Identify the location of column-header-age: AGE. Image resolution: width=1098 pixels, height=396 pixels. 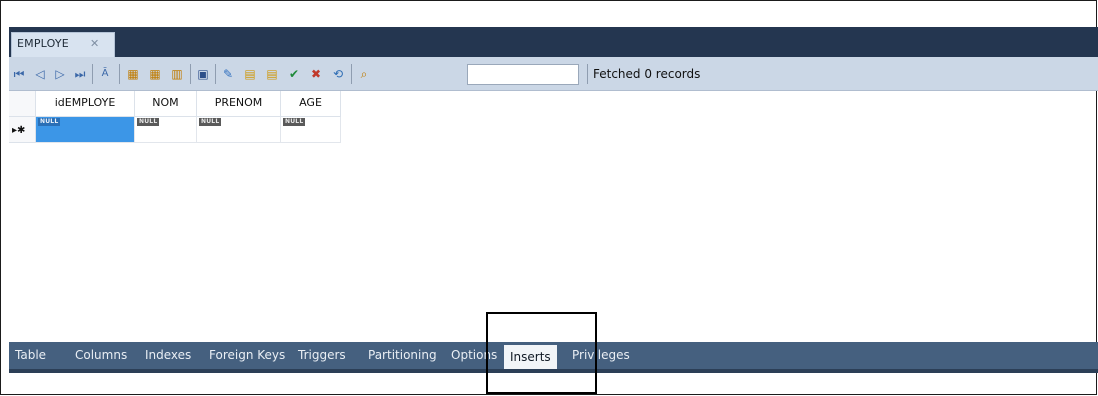
(311, 104).